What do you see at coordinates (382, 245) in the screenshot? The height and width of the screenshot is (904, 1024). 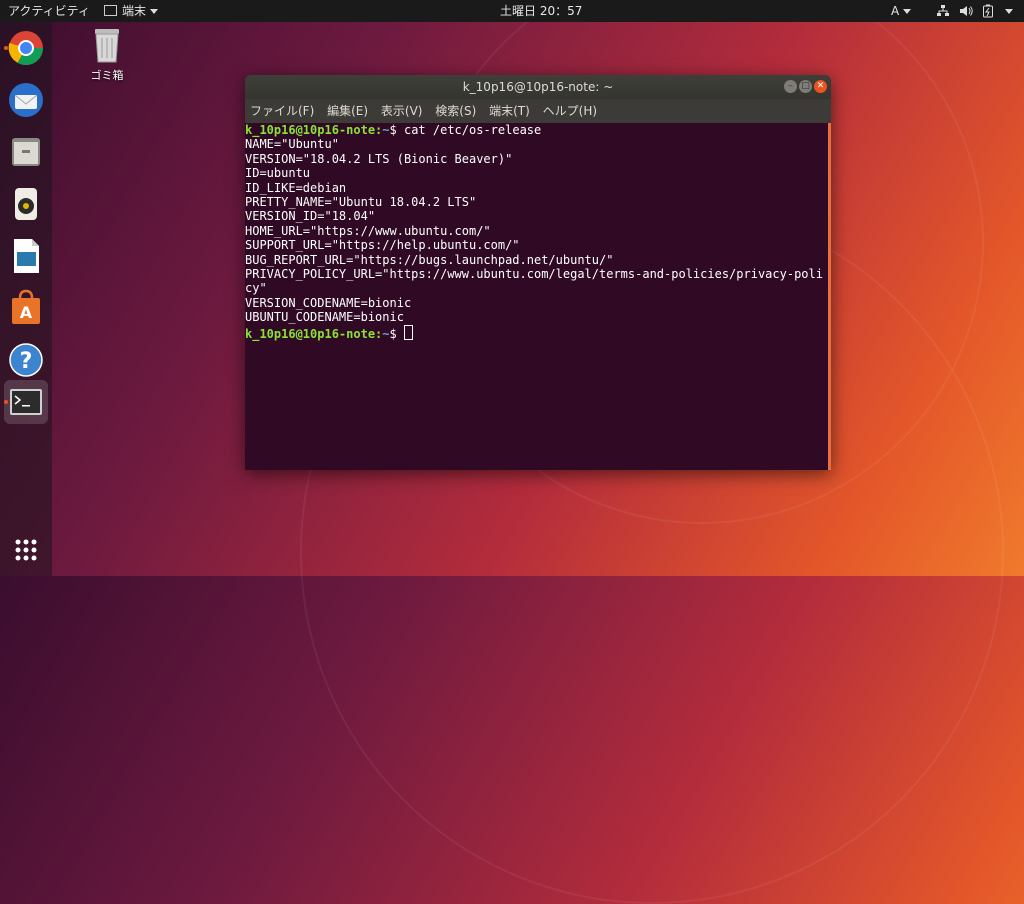 I see `output-line: SUPPORT_URL="https://help.ubuntu.com/"` at bounding box center [382, 245].